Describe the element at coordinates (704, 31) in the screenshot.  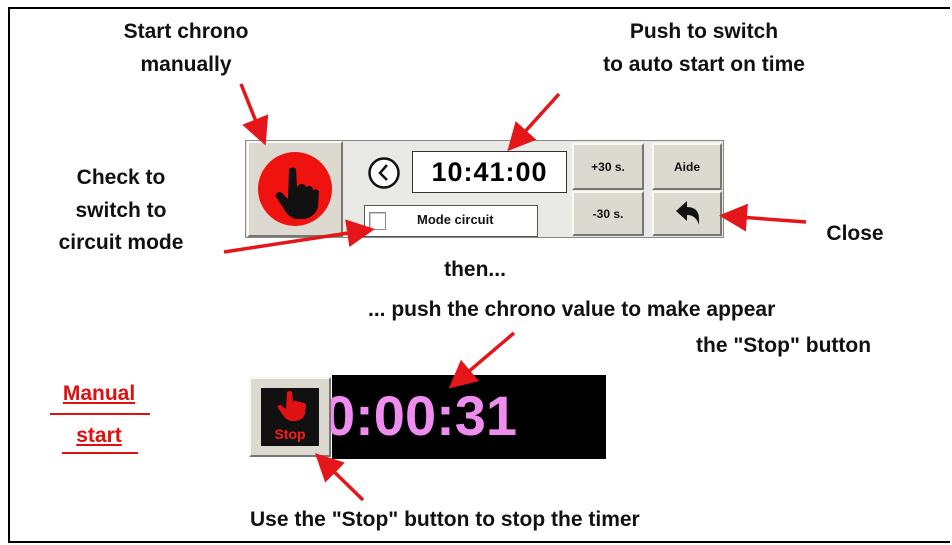
I see `annotation-line: Push to switch` at that location.